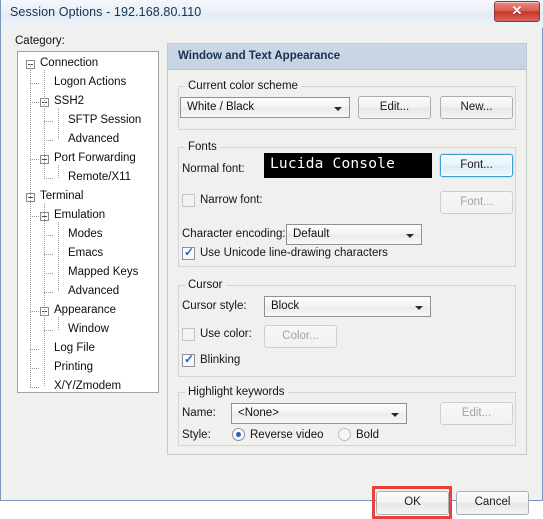  I want to click on cursor-style-combobox: Block, so click(347, 306).